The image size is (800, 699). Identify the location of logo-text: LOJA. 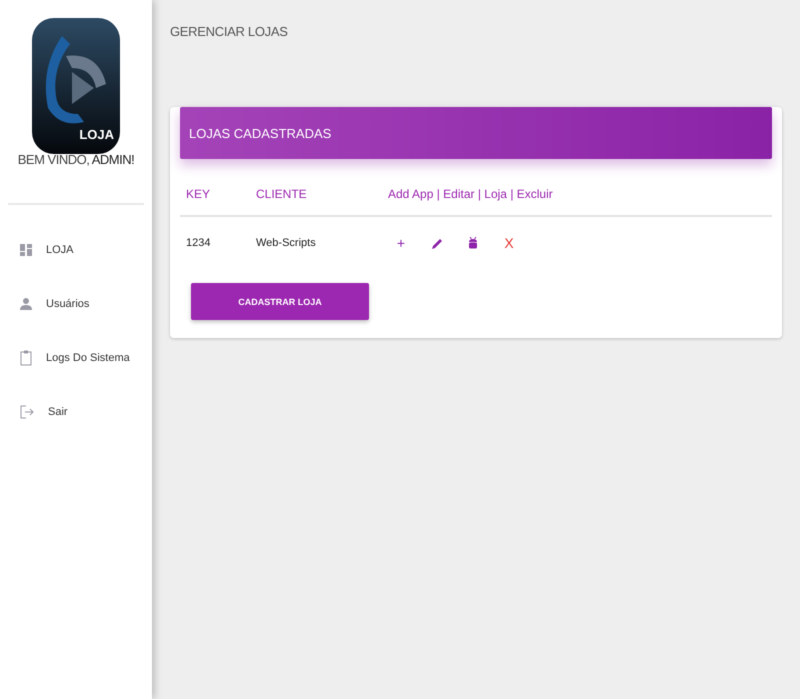
(96, 134).